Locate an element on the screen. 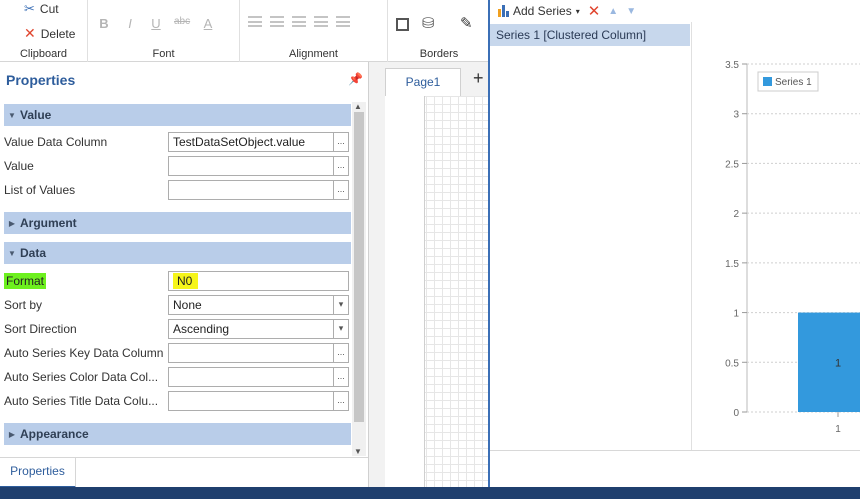 The height and width of the screenshot is (499, 860). font-color-button: A is located at coordinates (208, 23).